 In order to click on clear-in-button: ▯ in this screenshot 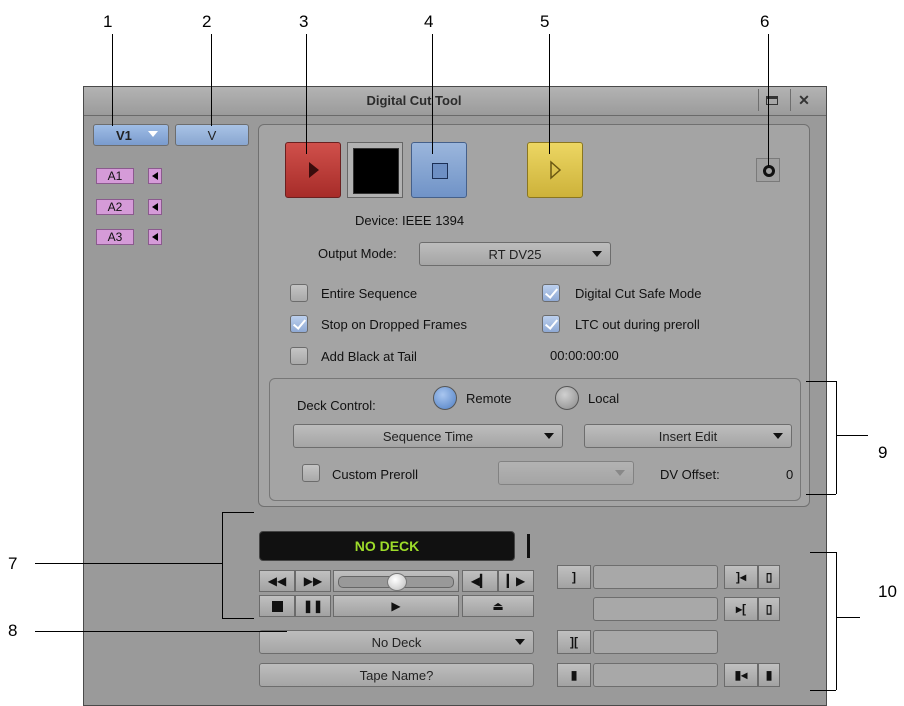, I will do `click(769, 577)`.